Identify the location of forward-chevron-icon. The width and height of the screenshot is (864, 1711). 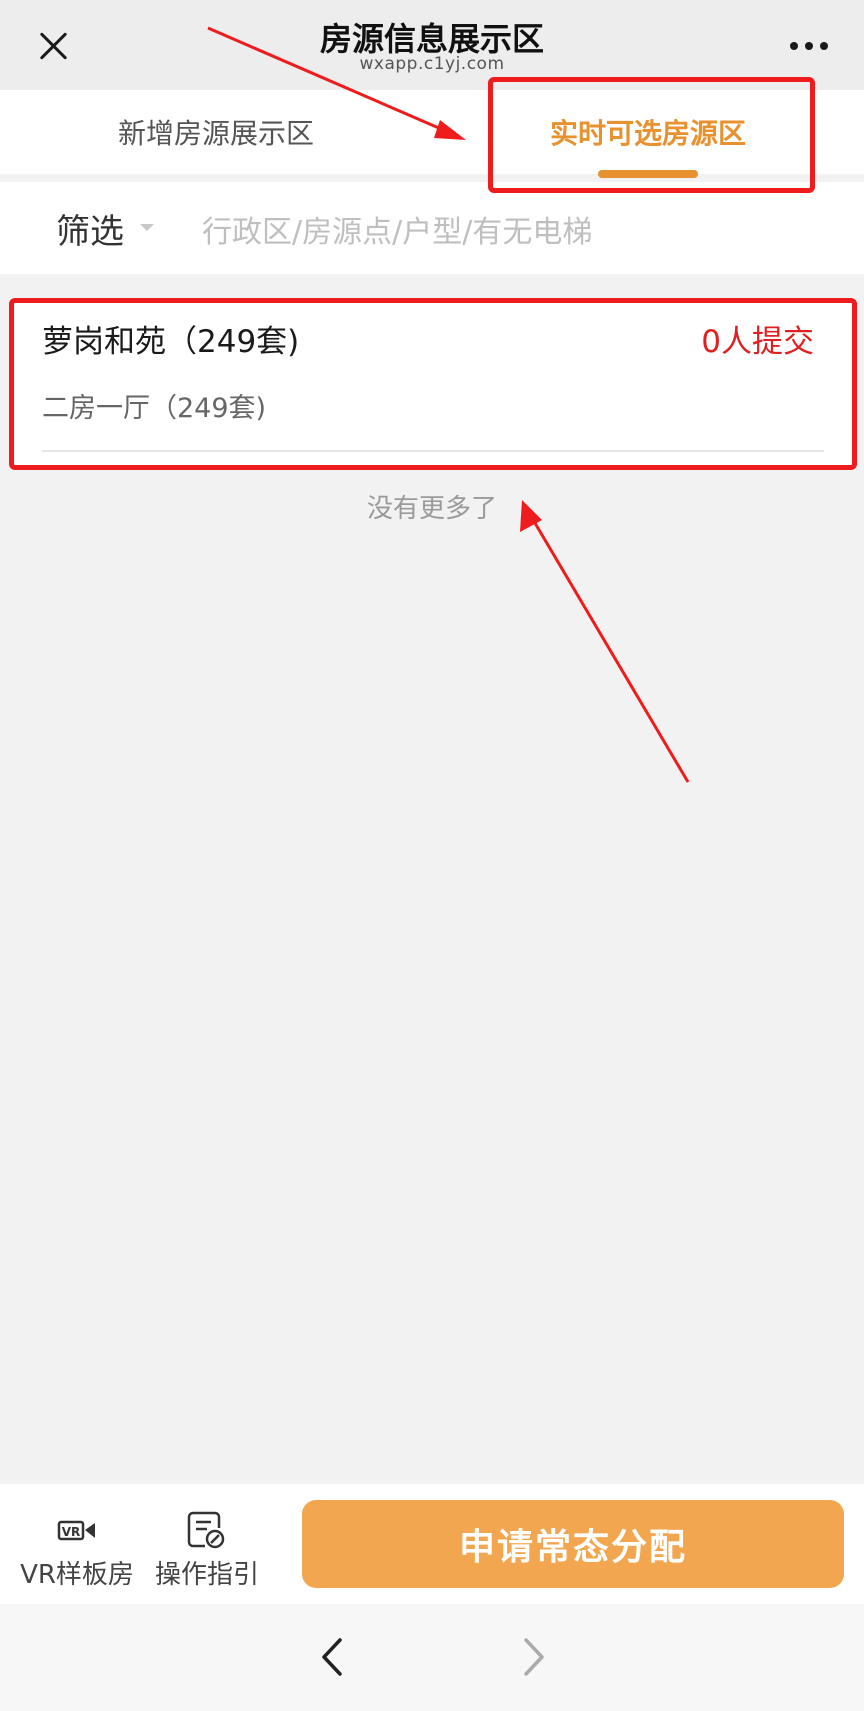
(534, 1657).